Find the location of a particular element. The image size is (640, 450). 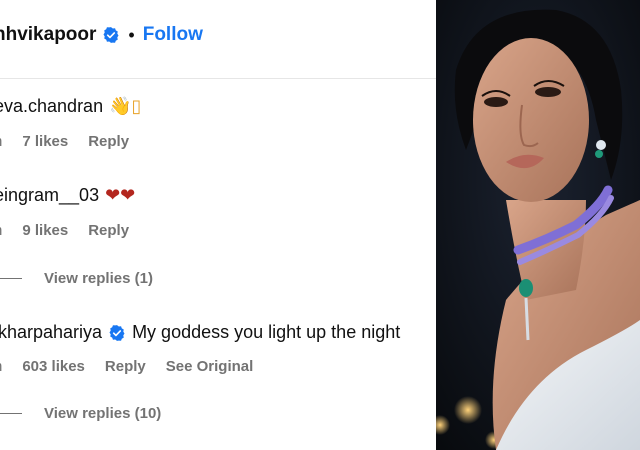

view-replies-label: View replies (1) is located at coordinates (98, 278).